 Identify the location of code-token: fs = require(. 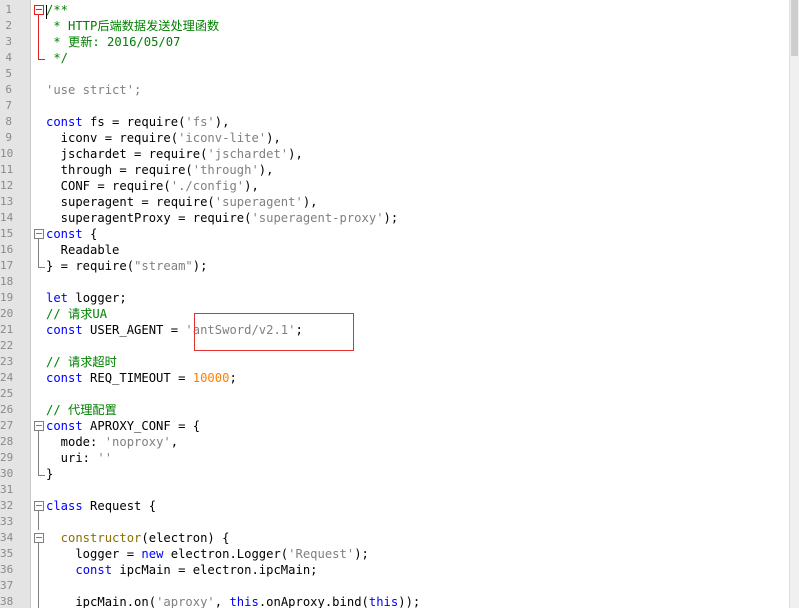
(134, 122).